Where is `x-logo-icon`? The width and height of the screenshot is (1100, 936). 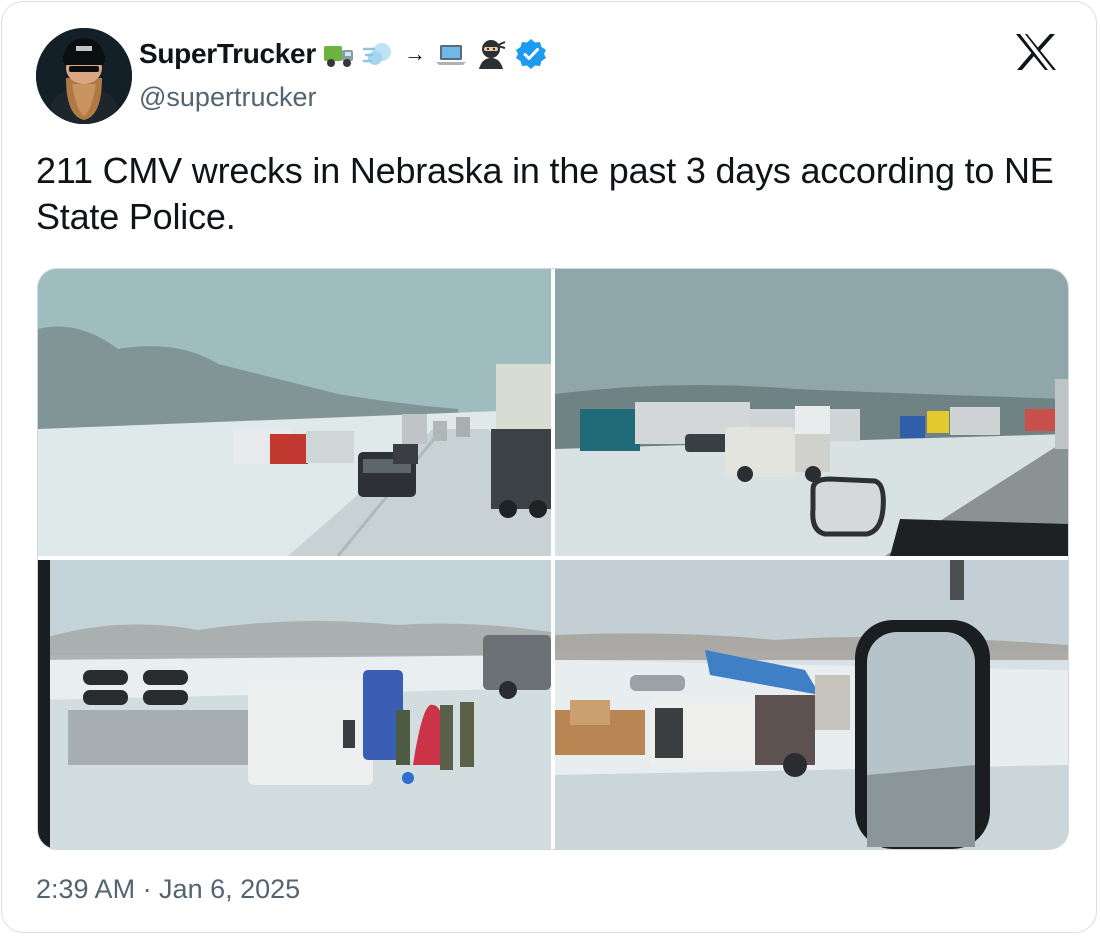 x-logo-icon is located at coordinates (1036, 52).